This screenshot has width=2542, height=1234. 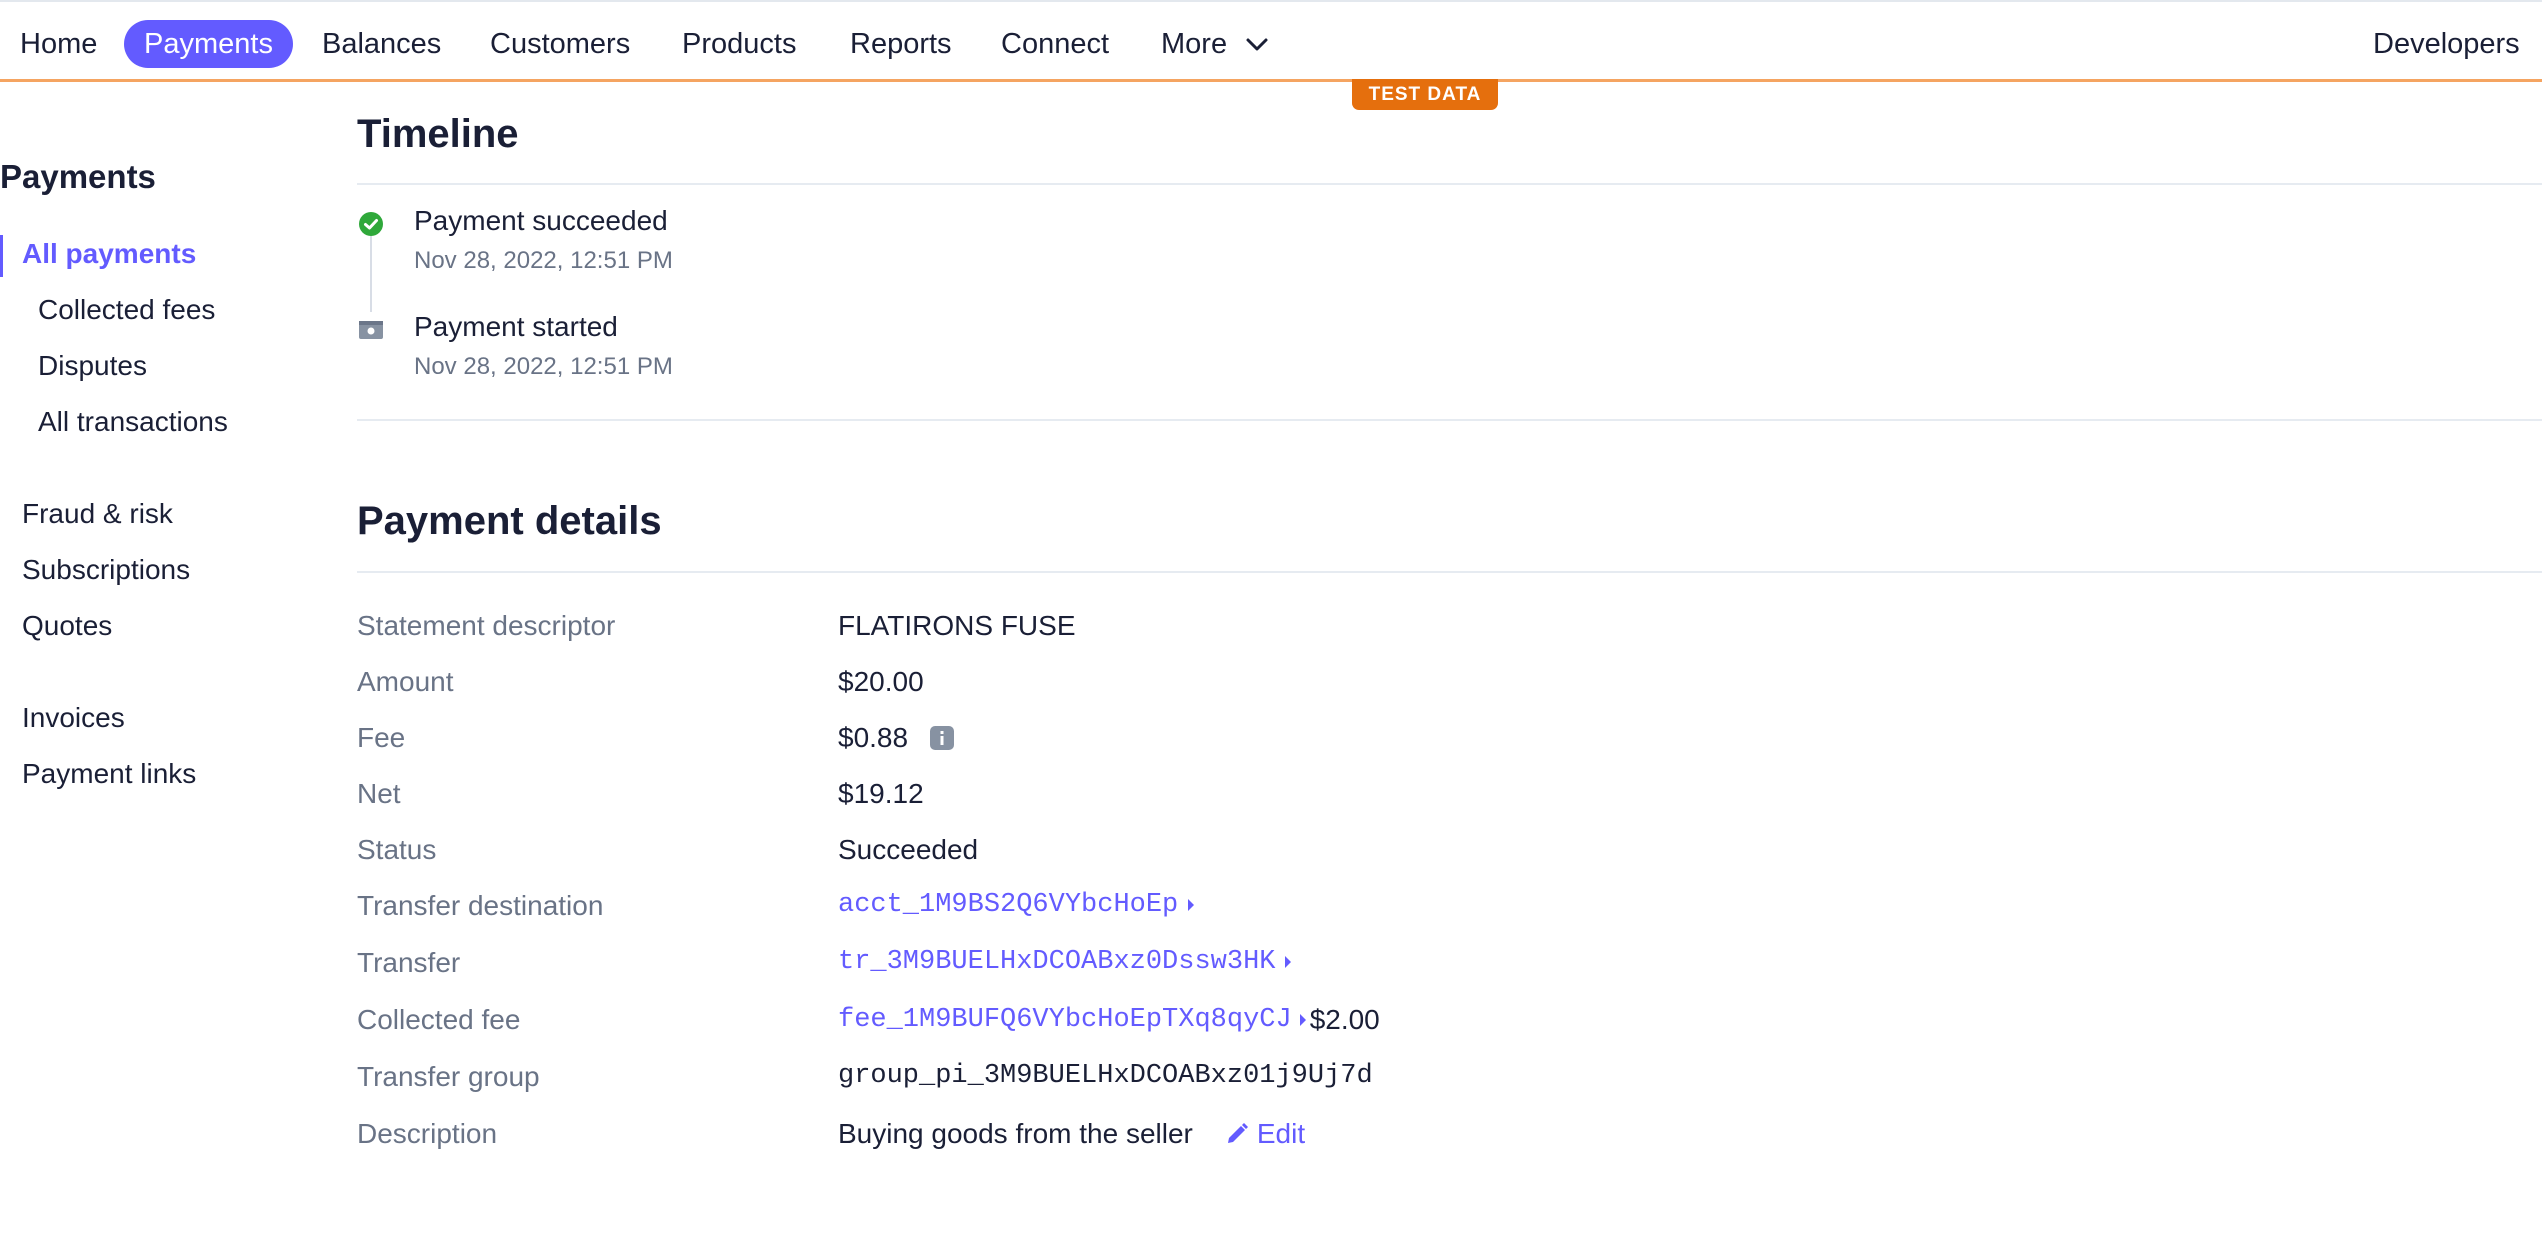 I want to click on check-circle-icon, so click(x=371, y=224).